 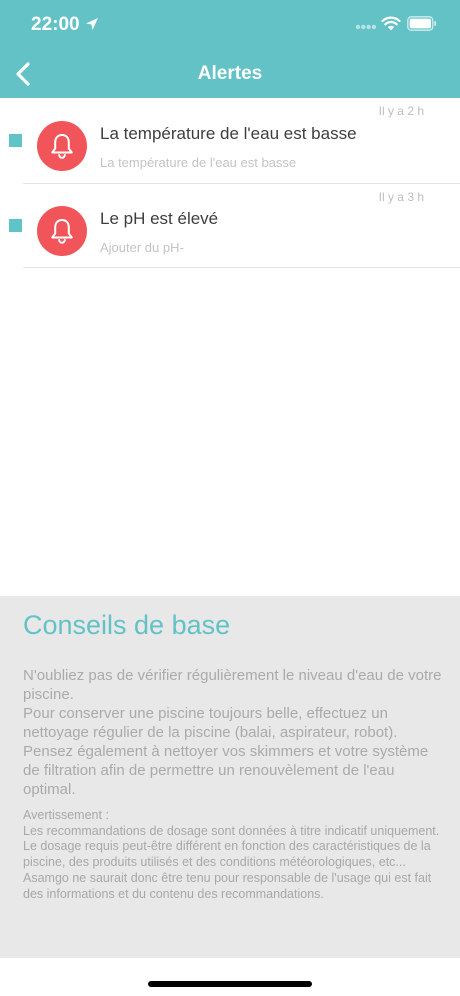 What do you see at coordinates (241, 267) in the screenshot?
I see `divider` at bounding box center [241, 267].